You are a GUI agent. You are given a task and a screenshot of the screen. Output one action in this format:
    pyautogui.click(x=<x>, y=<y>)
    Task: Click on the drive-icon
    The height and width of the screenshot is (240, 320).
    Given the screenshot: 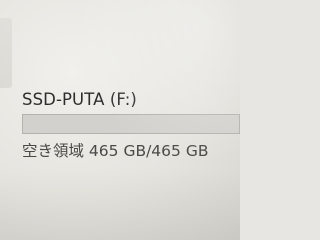 What is the action you would take?
    pyautogui.click(x=6, y=53)
    